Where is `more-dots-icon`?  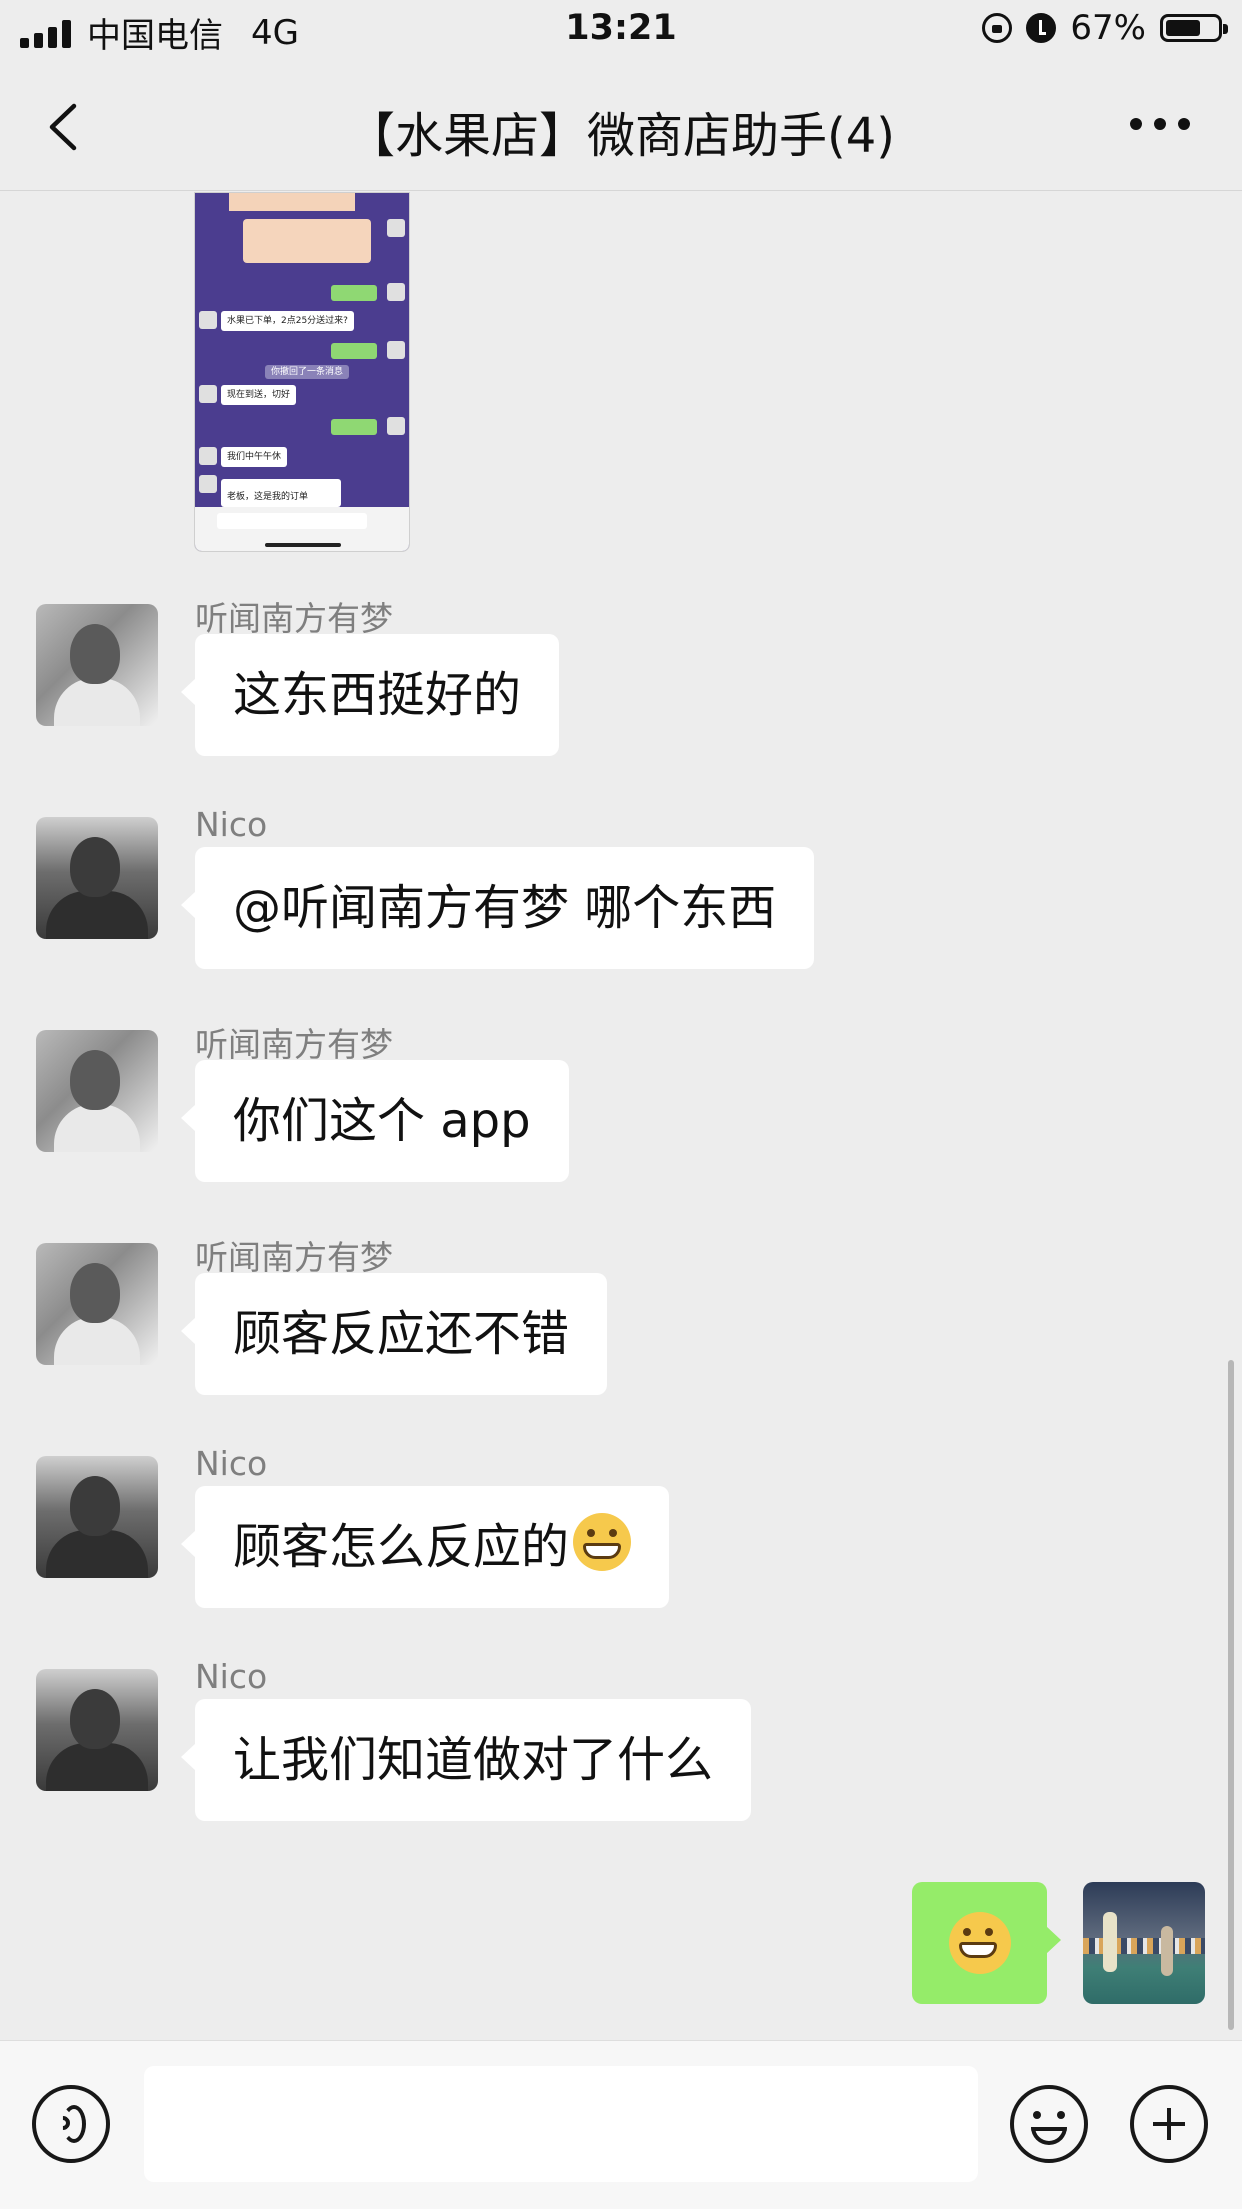
more-dots-icon is located at coordinates (1160, 124).